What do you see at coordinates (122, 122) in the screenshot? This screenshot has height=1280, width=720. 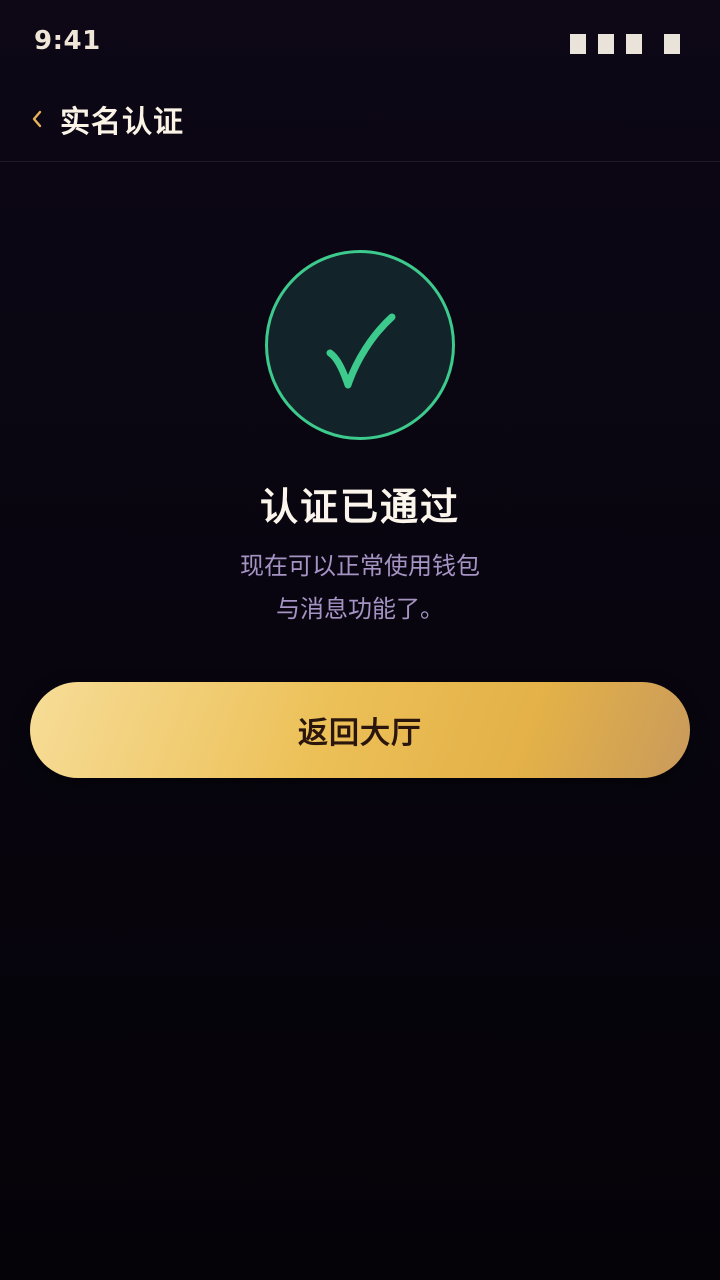 I see `page-title: 实名认证` at bounding box center [122, 122].